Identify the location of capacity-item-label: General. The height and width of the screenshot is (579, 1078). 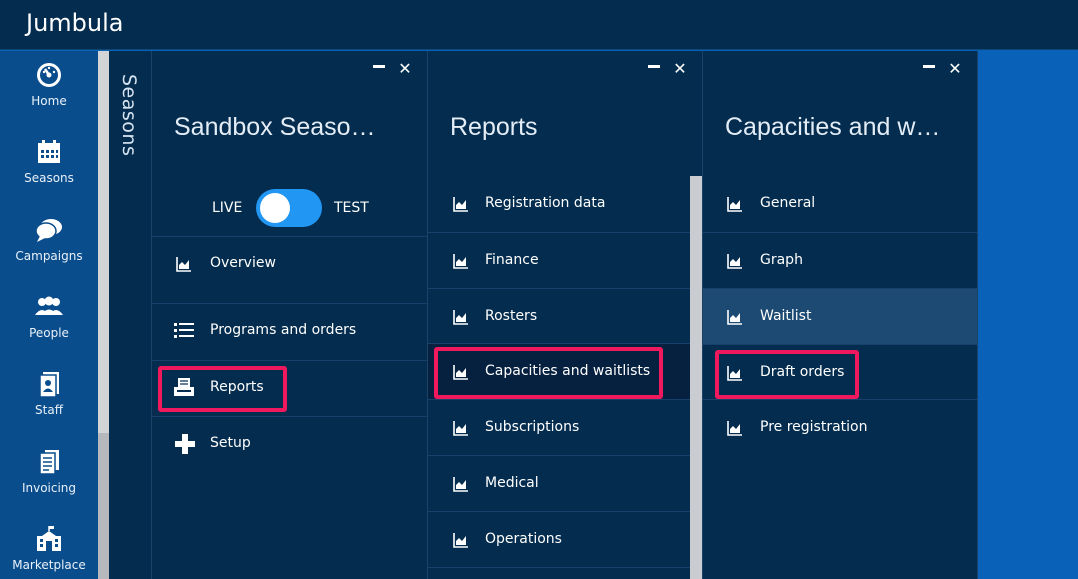
(788, 203).